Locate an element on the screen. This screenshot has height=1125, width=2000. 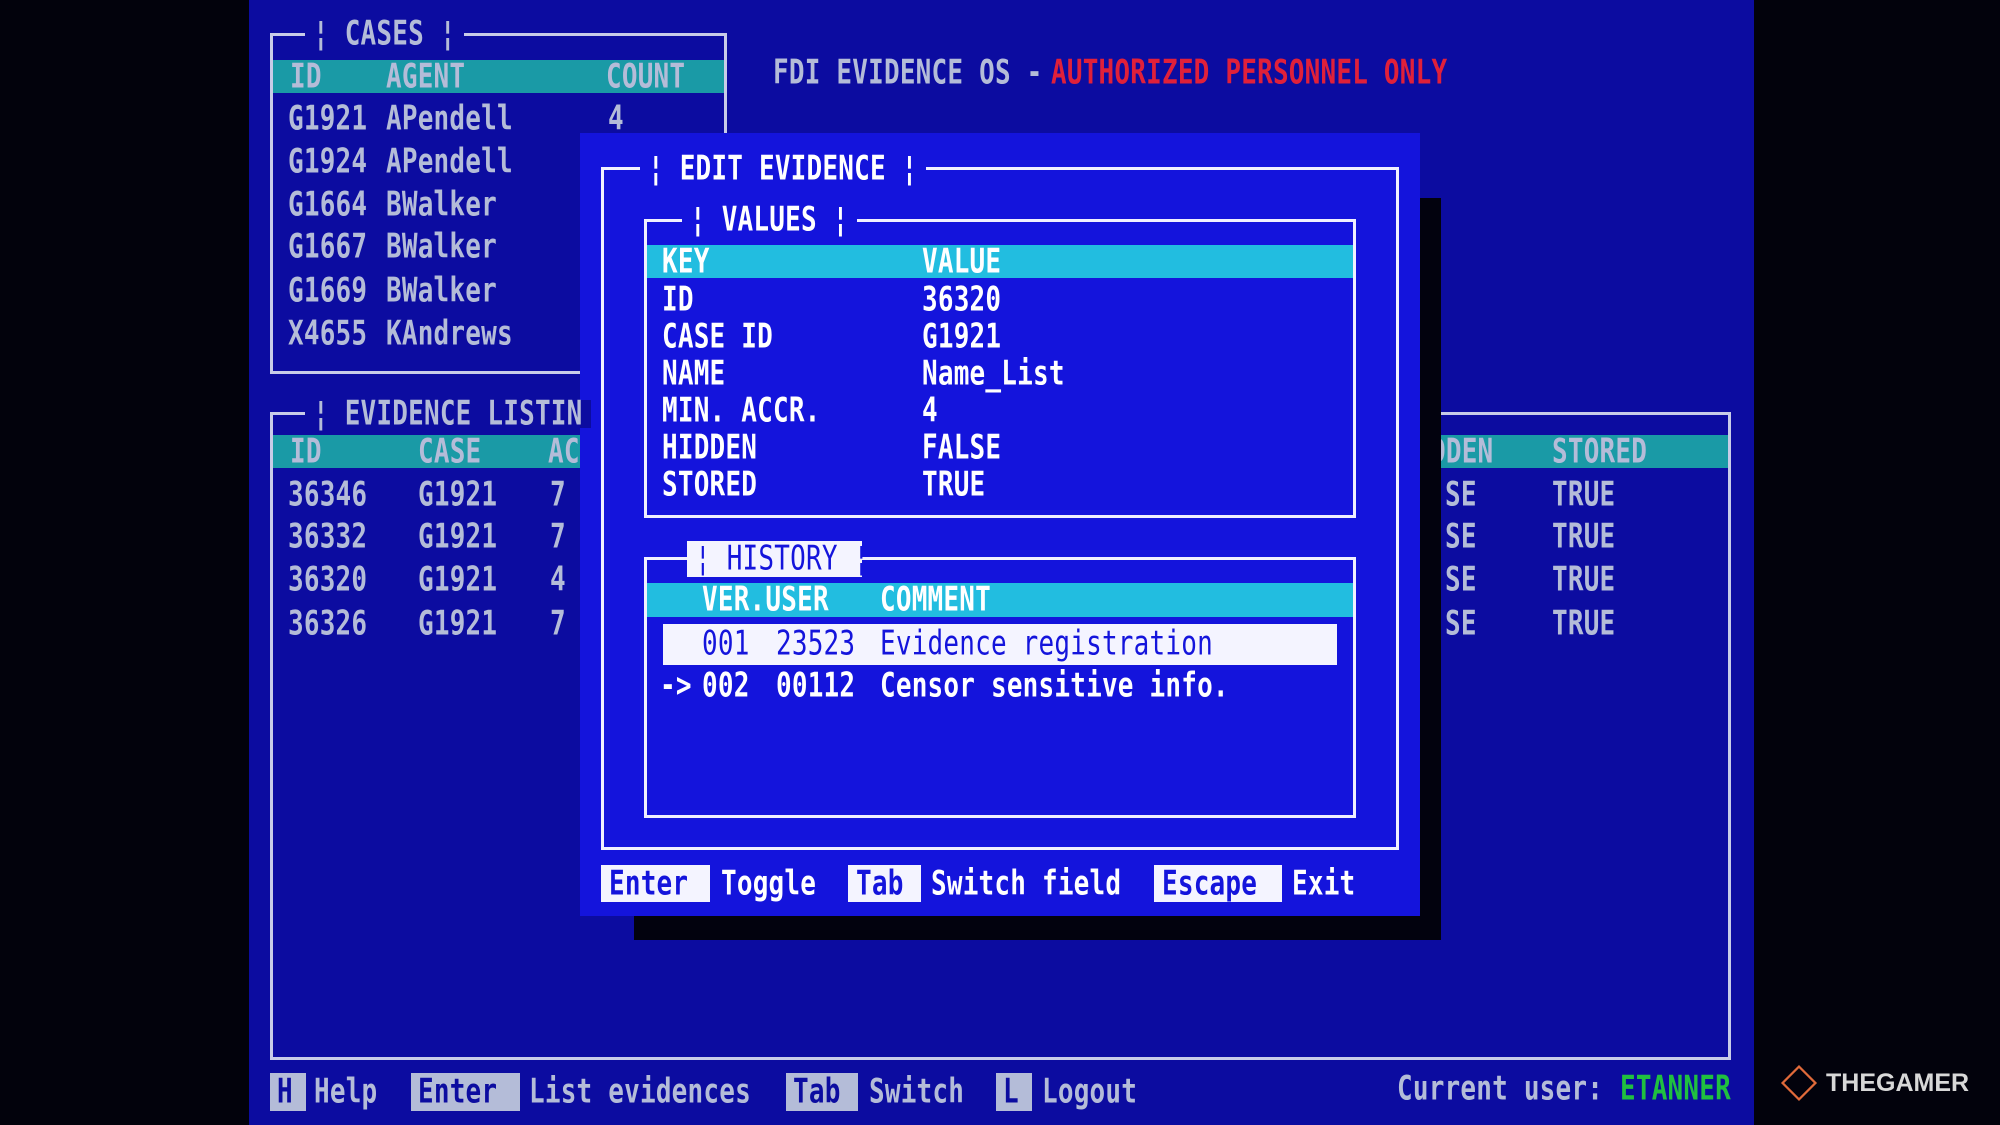
evidence-listing-title: ¦ EVIDENCE LISTIN is located at coordinates (448, 414).